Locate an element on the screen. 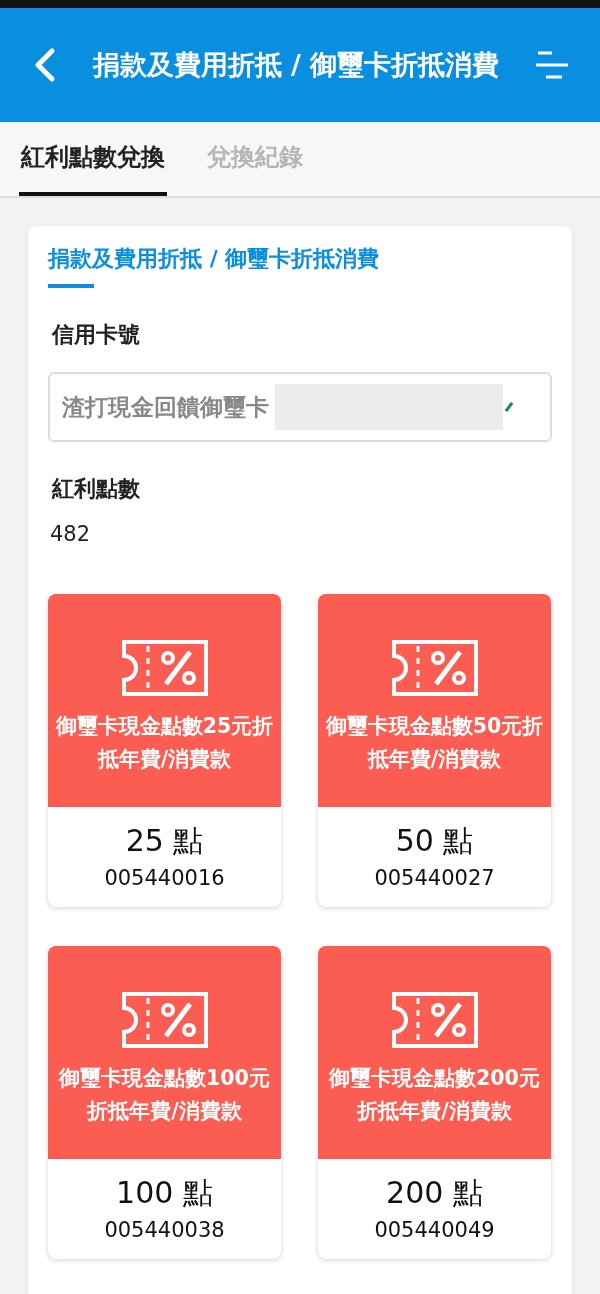 This screenshot has height=1294, width=600. reward-code: 005440038 is located at coordinates (164, 1230).